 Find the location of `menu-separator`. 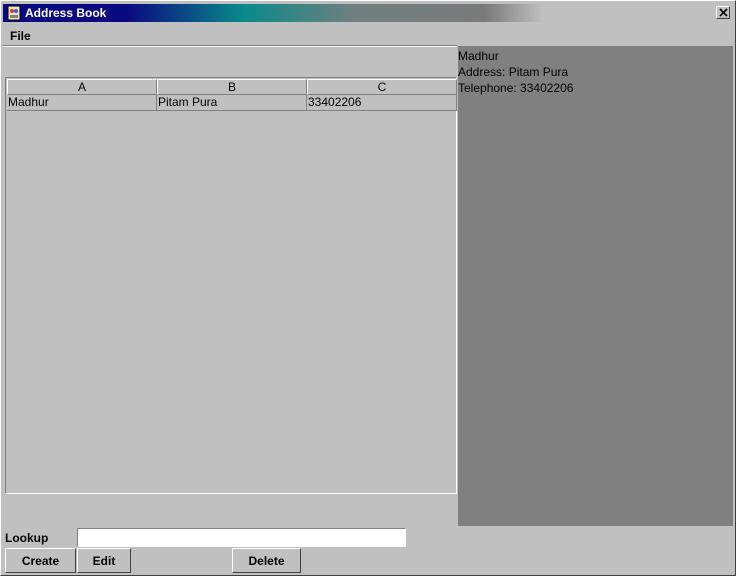

menu-separator is located at coordinates (230, 46).